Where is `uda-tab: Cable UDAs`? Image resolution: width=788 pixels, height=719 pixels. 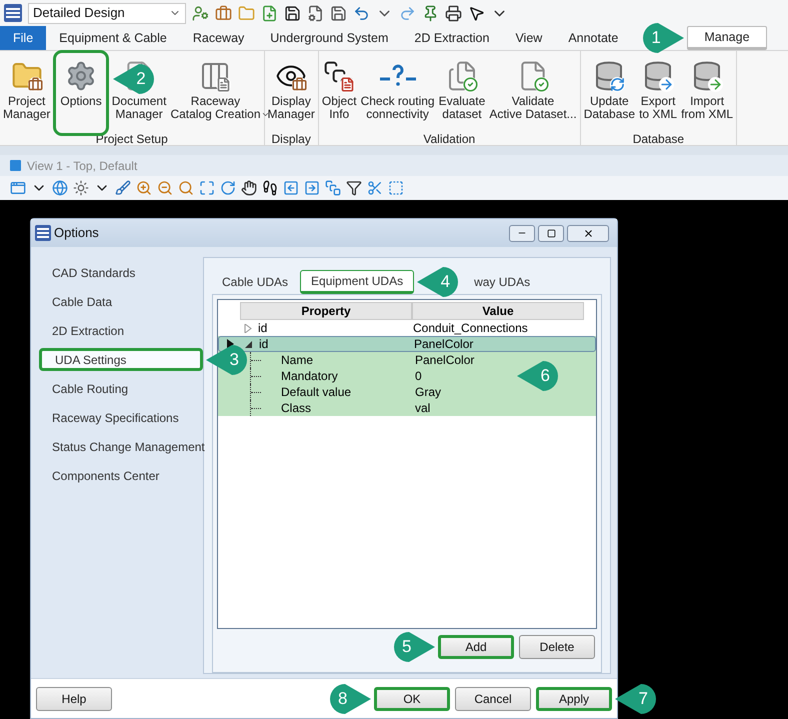
uda-tab: Cable UDAs is located at coordinates (255, 282).